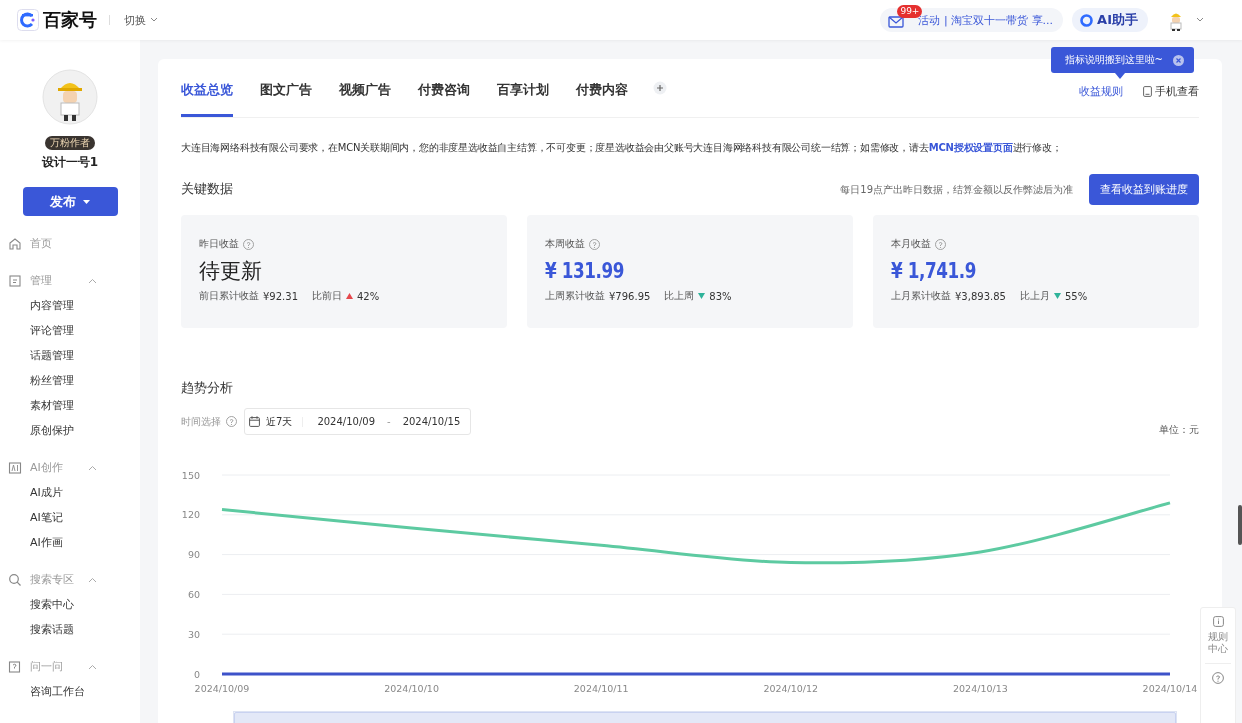 The image size is (1242, 723). I want to click on nav-item: 原创保护, so click(70, 430).